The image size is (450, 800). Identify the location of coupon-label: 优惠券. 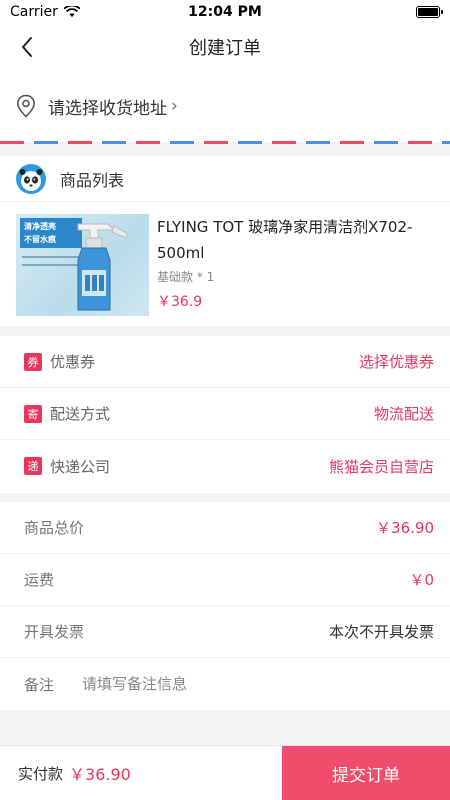
(73, 362).